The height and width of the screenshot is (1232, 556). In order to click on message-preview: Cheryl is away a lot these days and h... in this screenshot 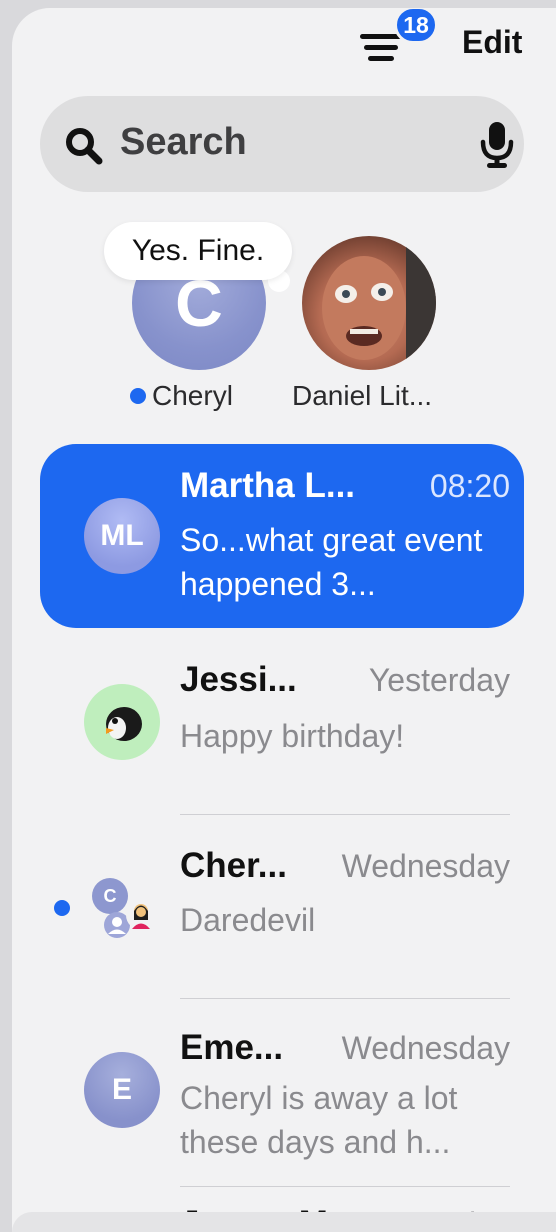, I will do `click(319, 1120)`.